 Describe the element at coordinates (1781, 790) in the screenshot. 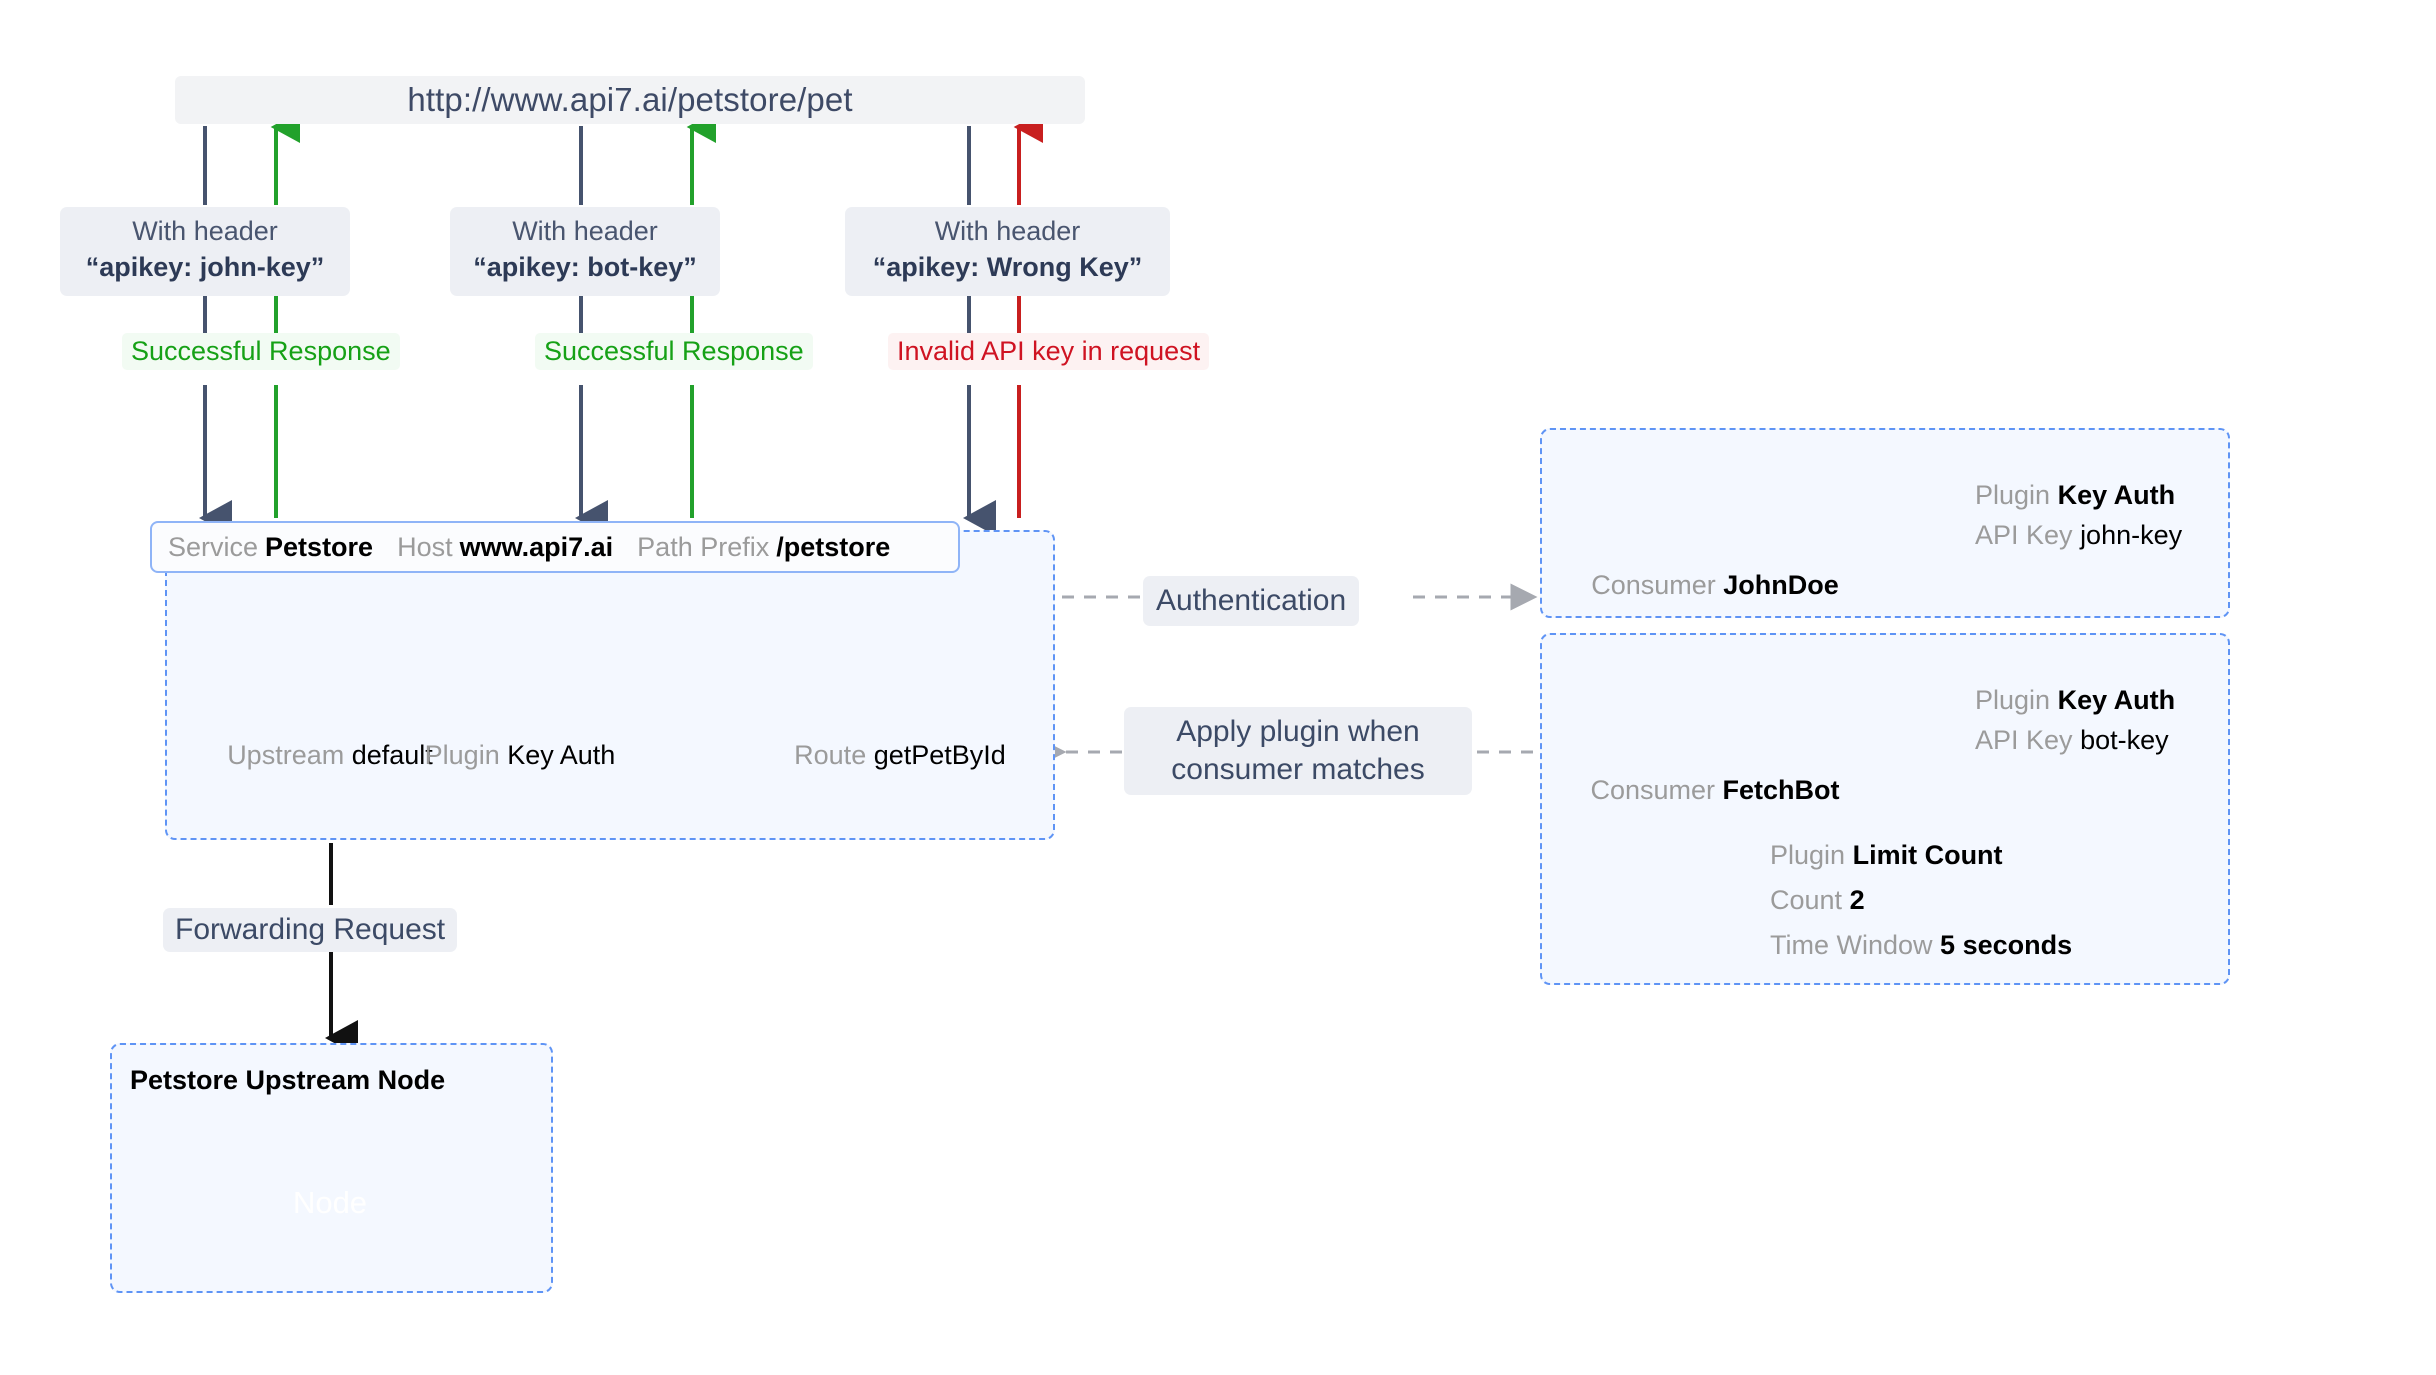

I see `consumer-value-2: FetchBot` at that location.